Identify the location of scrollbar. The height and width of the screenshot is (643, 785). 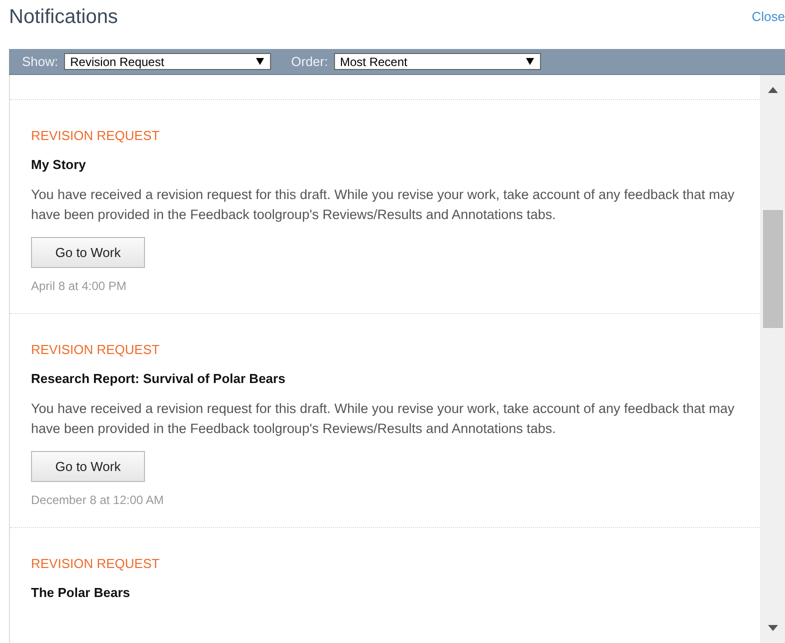
(772, 359).